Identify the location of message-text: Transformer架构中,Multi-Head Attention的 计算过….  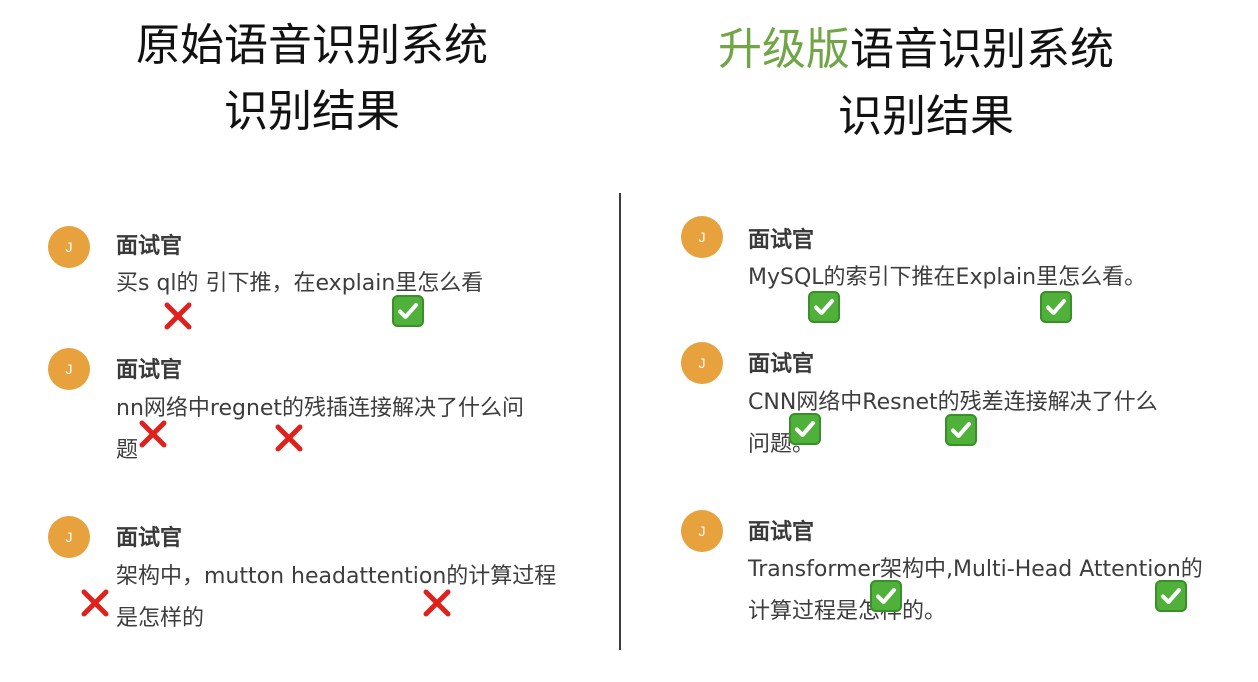
(975, 590).